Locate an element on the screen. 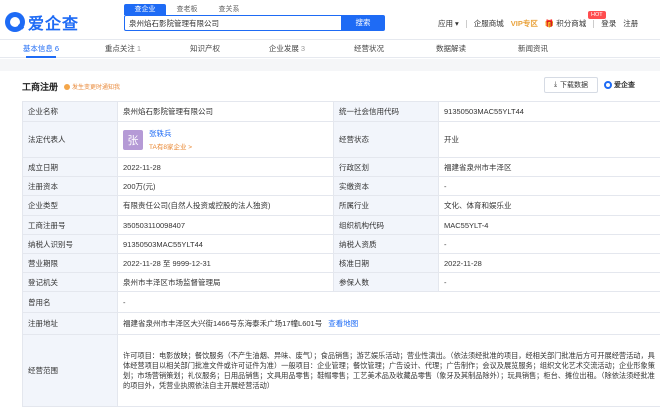 The height and width of the screenshot is (417, 660). label-company-name: 企业名称 is located at coordinates (70, 111).